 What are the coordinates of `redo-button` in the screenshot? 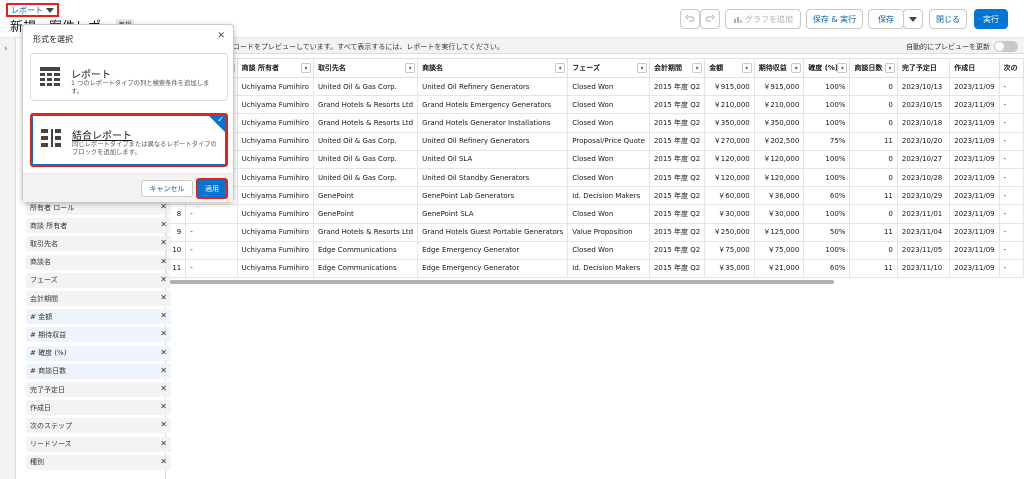 It's located at (710, 19).